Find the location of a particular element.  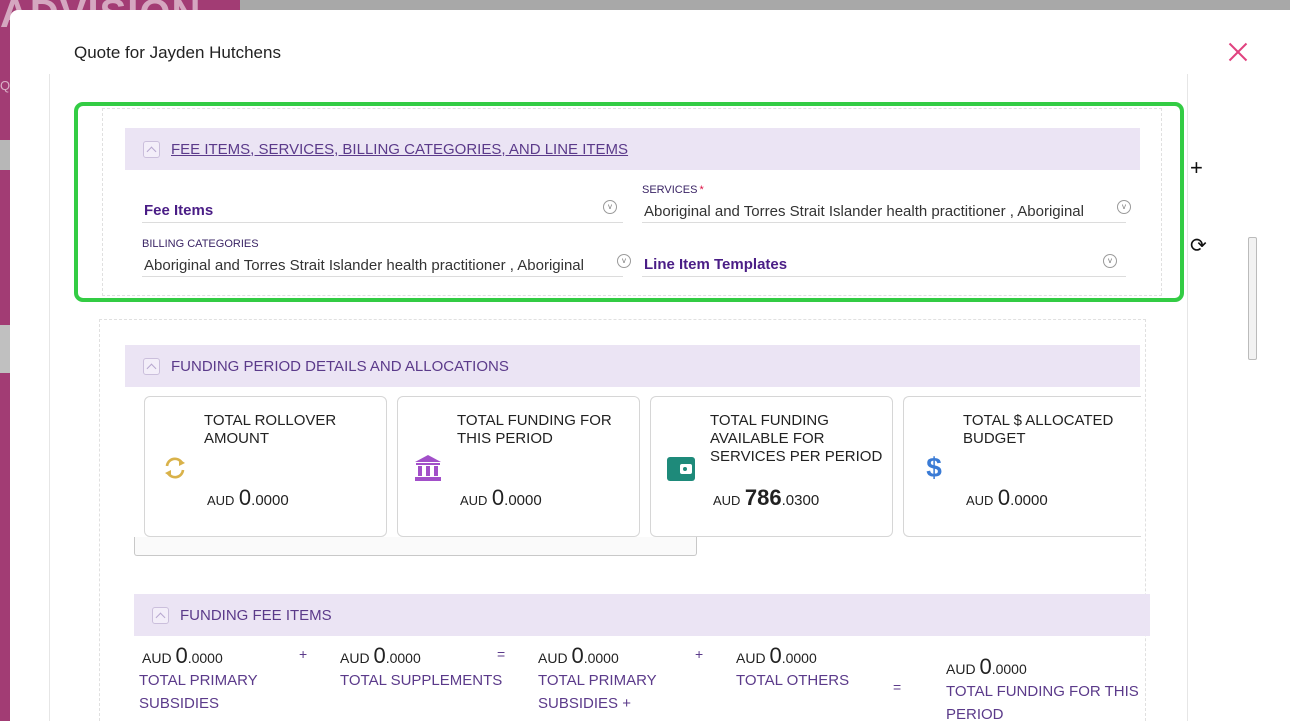

scrollbar is located at coordinates (1252, 298).